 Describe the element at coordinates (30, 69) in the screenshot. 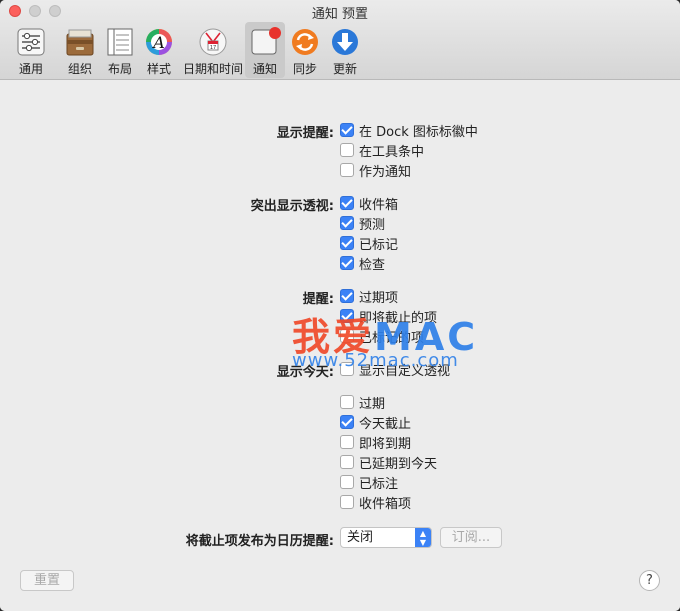

I see `toolbar-label: 通用` at that location.